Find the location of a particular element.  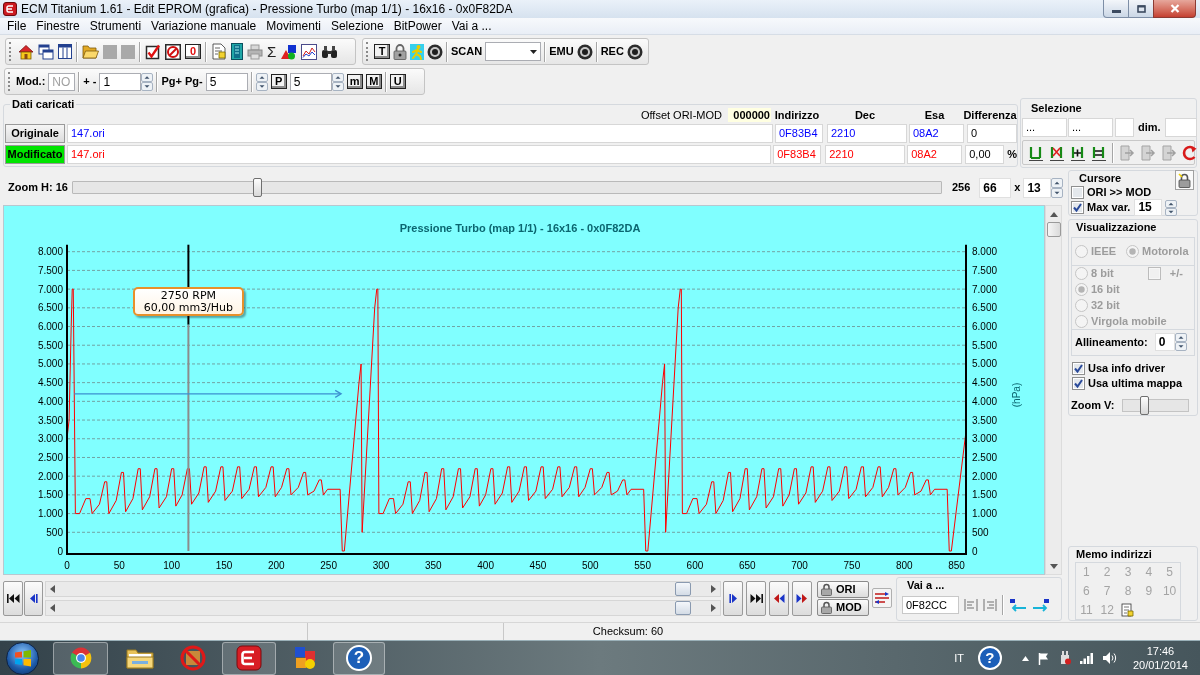

clock-time: 17:46 is located at coordinates (1160, 651).